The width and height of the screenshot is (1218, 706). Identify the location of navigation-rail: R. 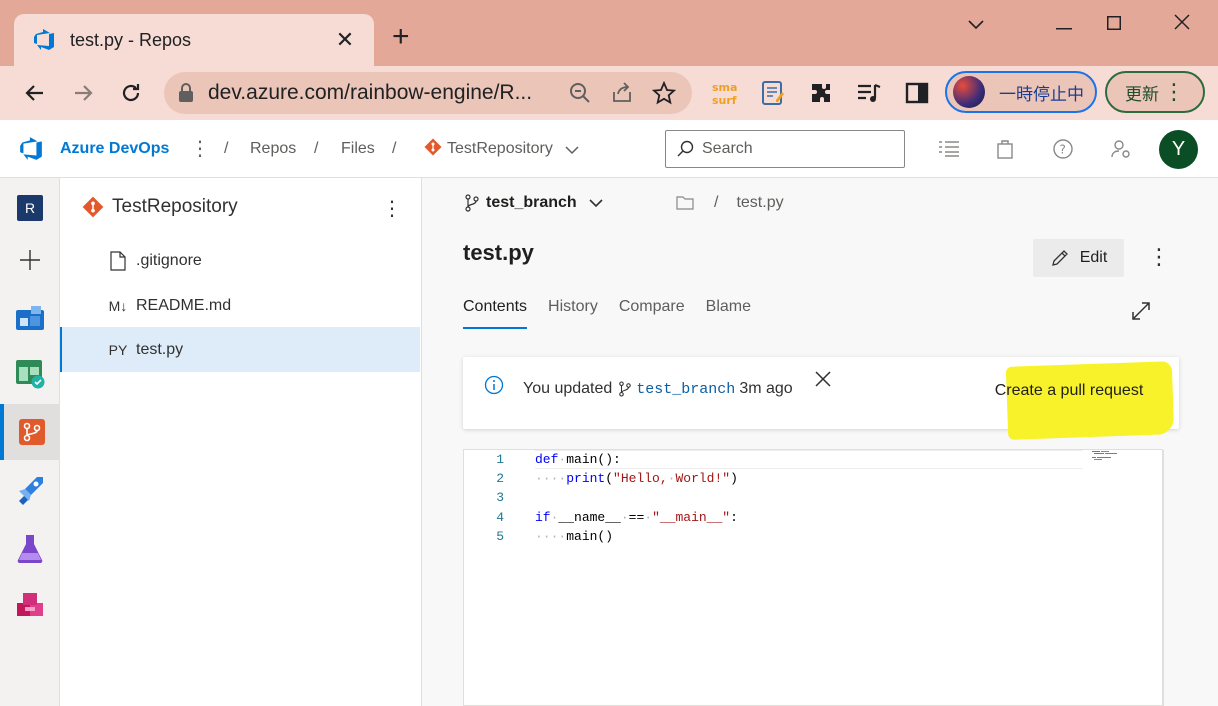
(30, 442).